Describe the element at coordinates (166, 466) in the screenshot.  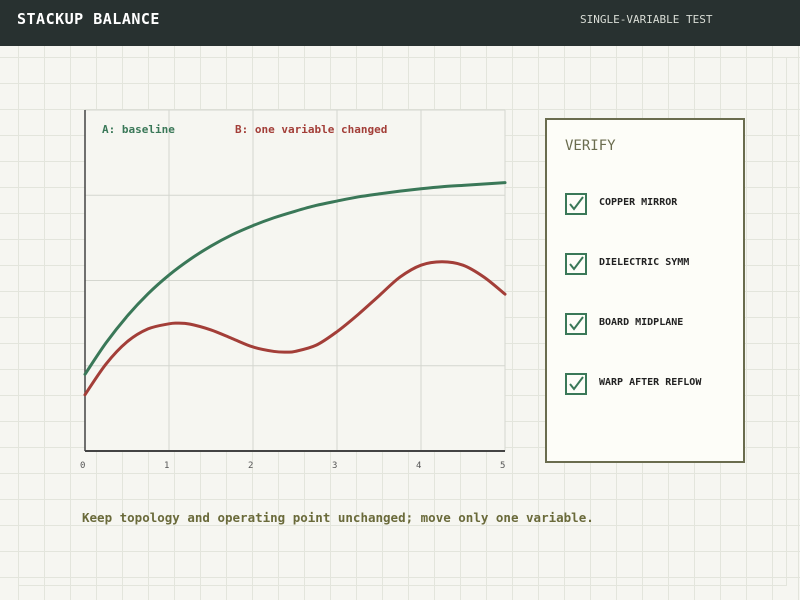
I see `x-tick-label: 1` at that location.